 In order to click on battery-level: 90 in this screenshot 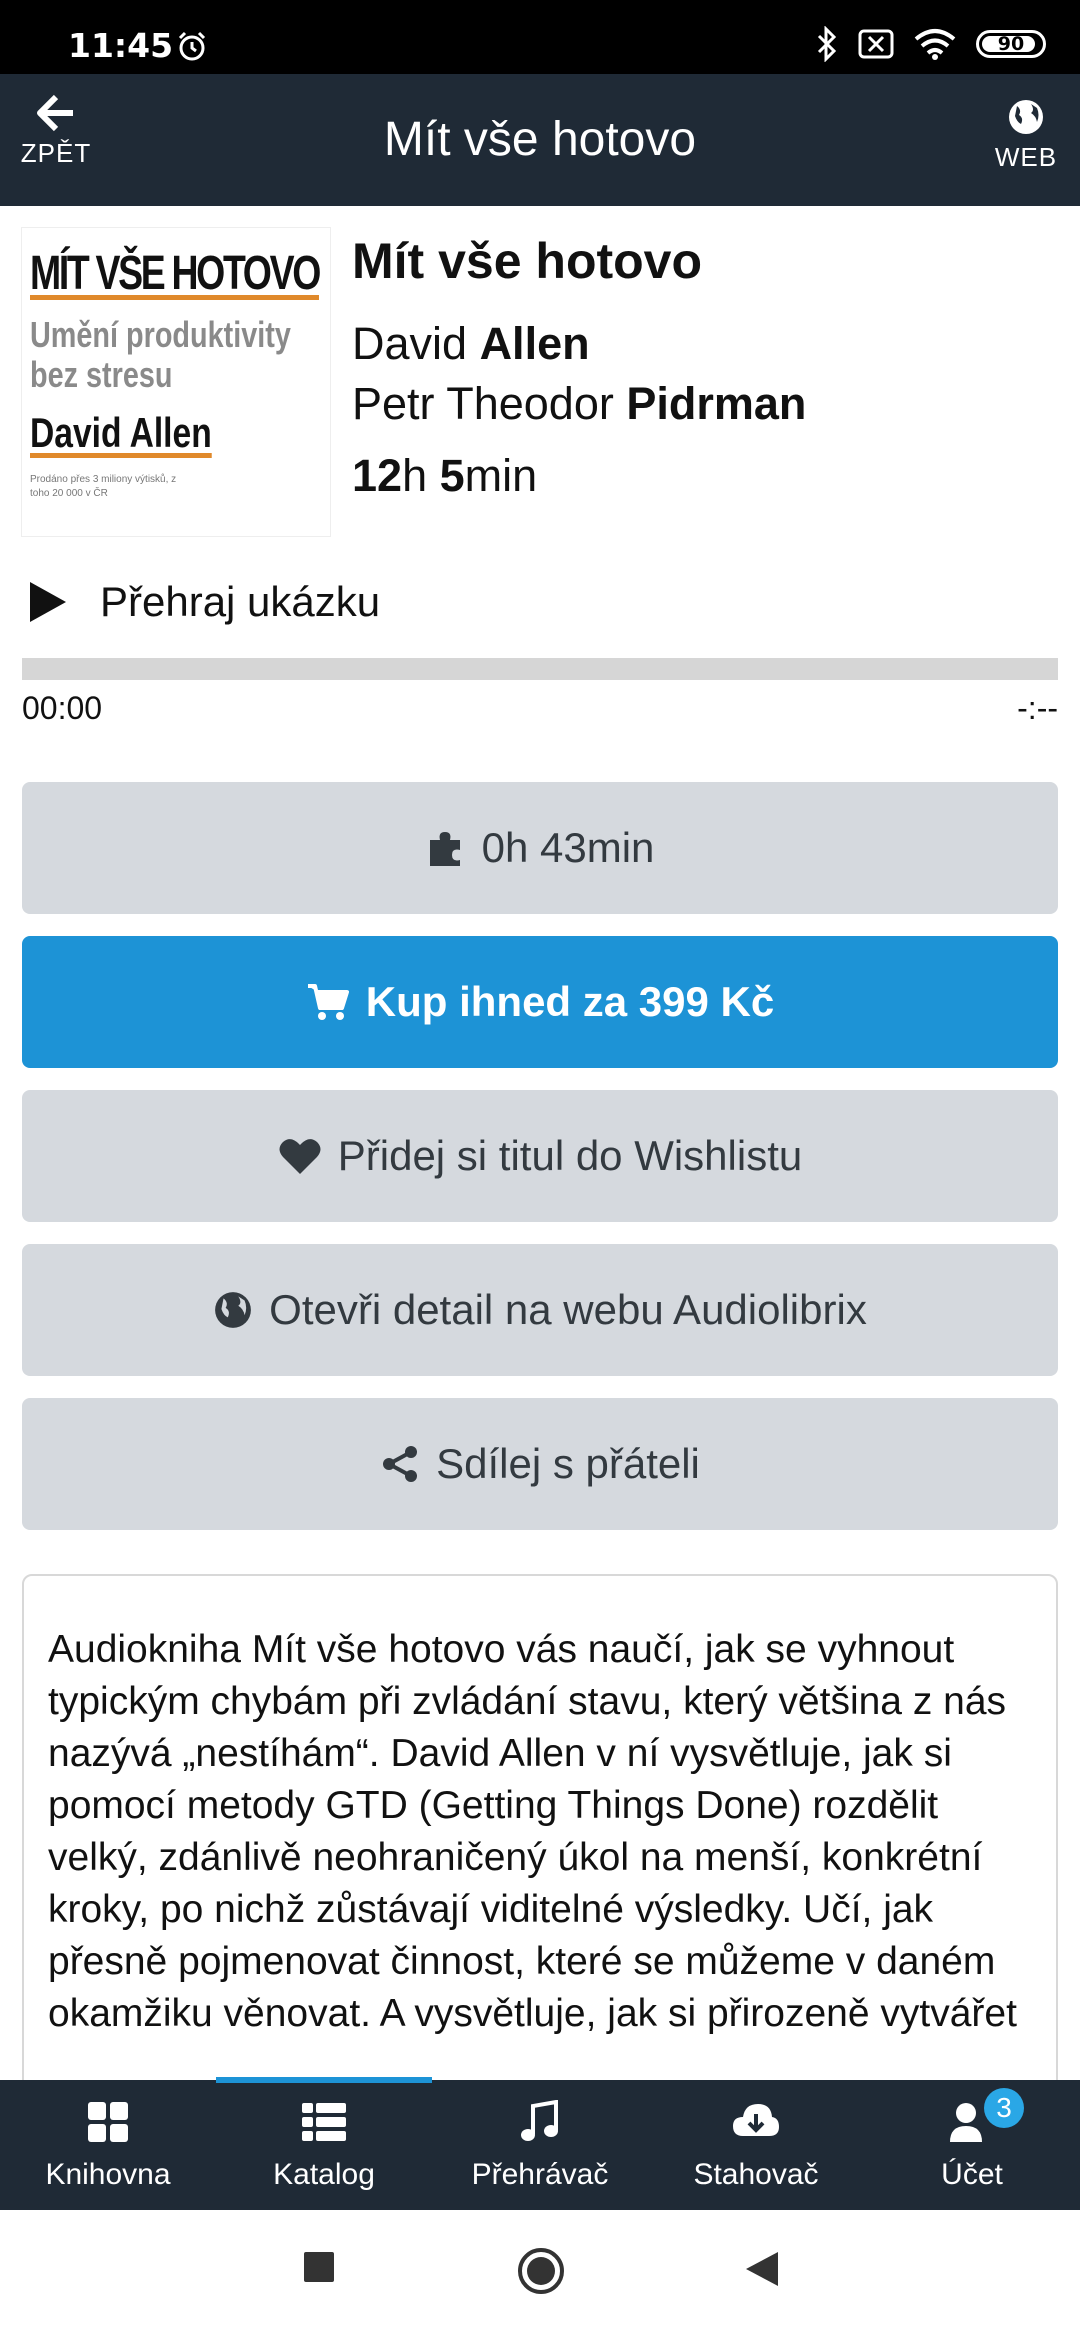, I will do `click(1011, 44)`.